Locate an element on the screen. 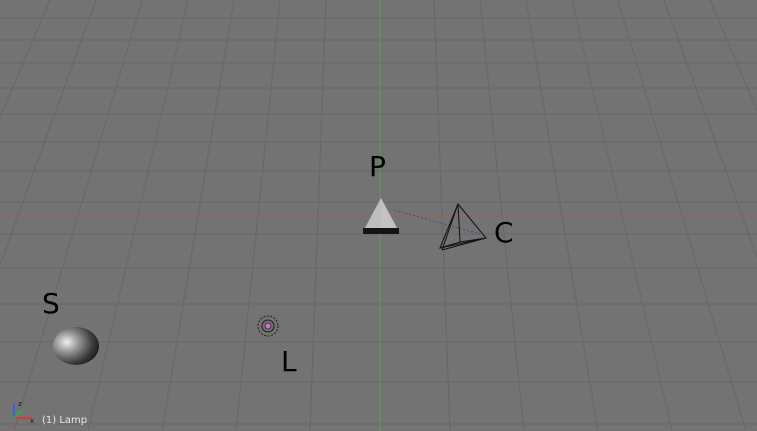  axis-gizmo-icon: z x is located at coordinates (23, 412).